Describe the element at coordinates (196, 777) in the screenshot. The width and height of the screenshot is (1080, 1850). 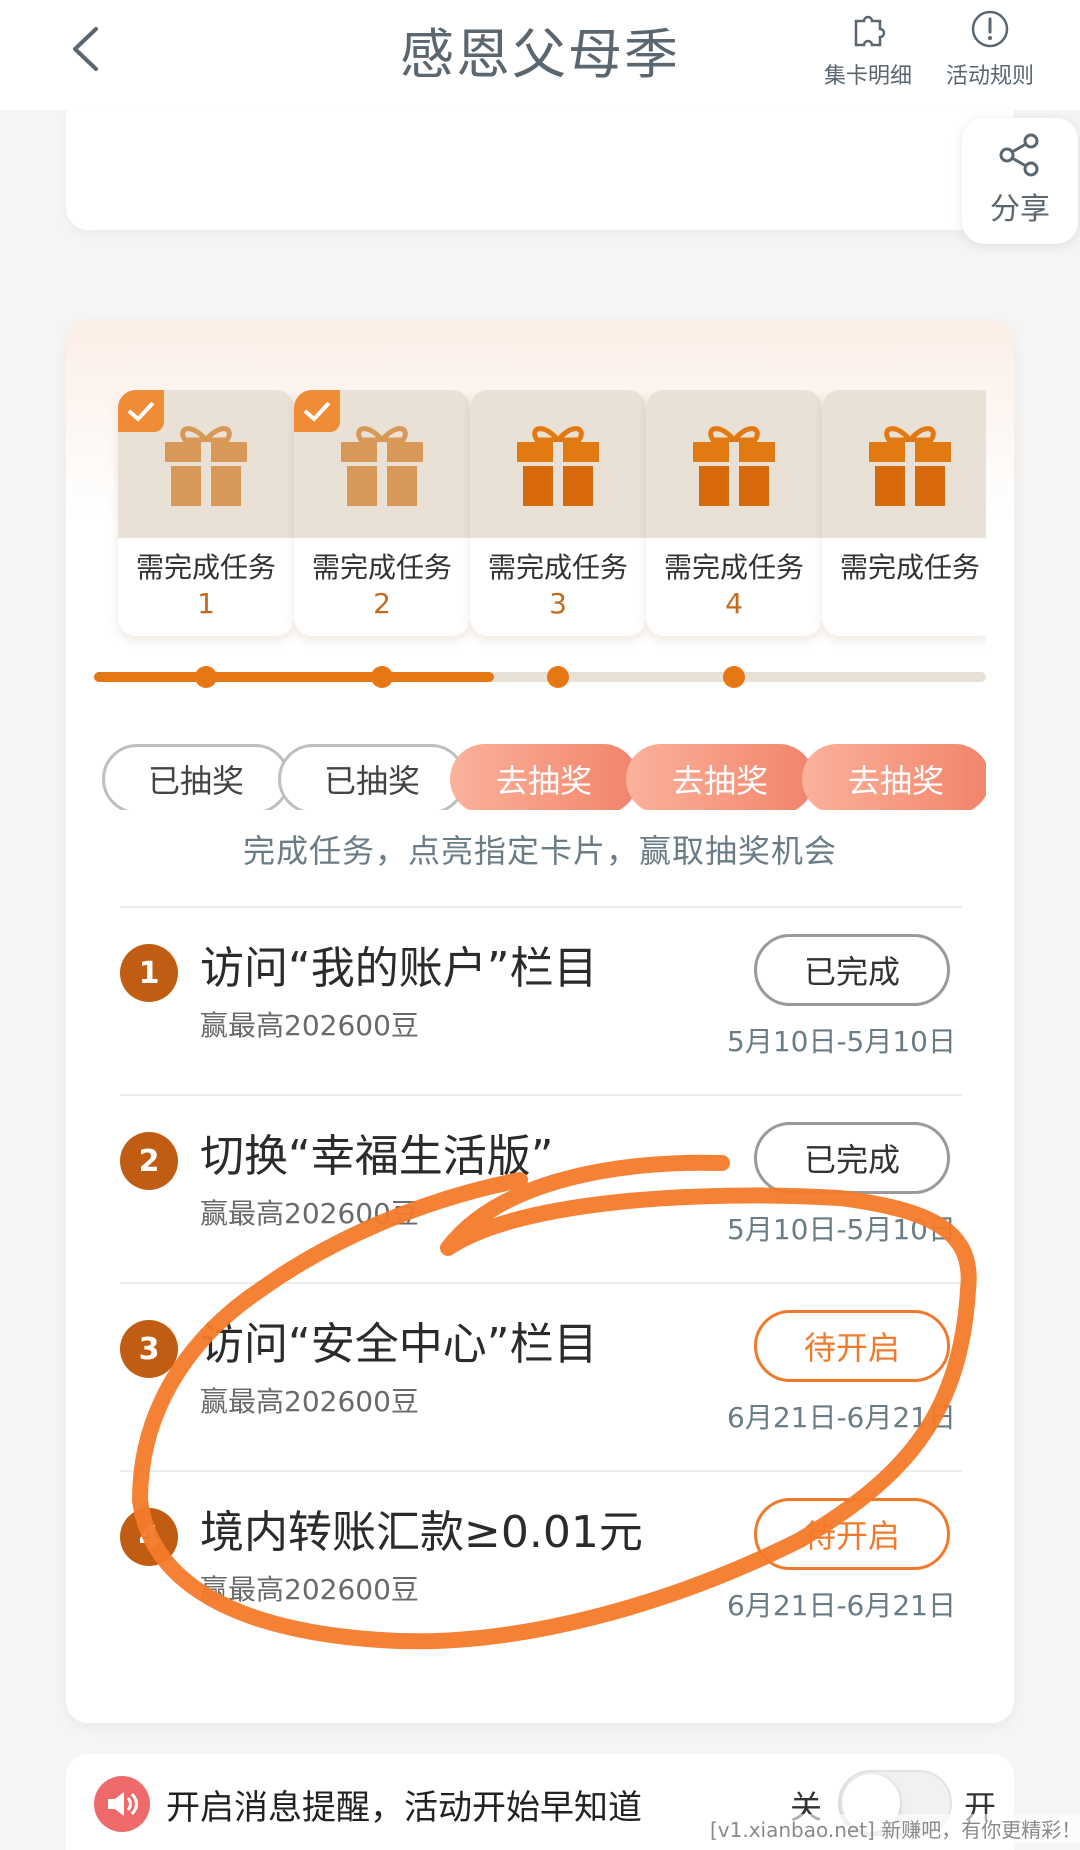
I see `lottery-button-1: 已抽奖` at that location.